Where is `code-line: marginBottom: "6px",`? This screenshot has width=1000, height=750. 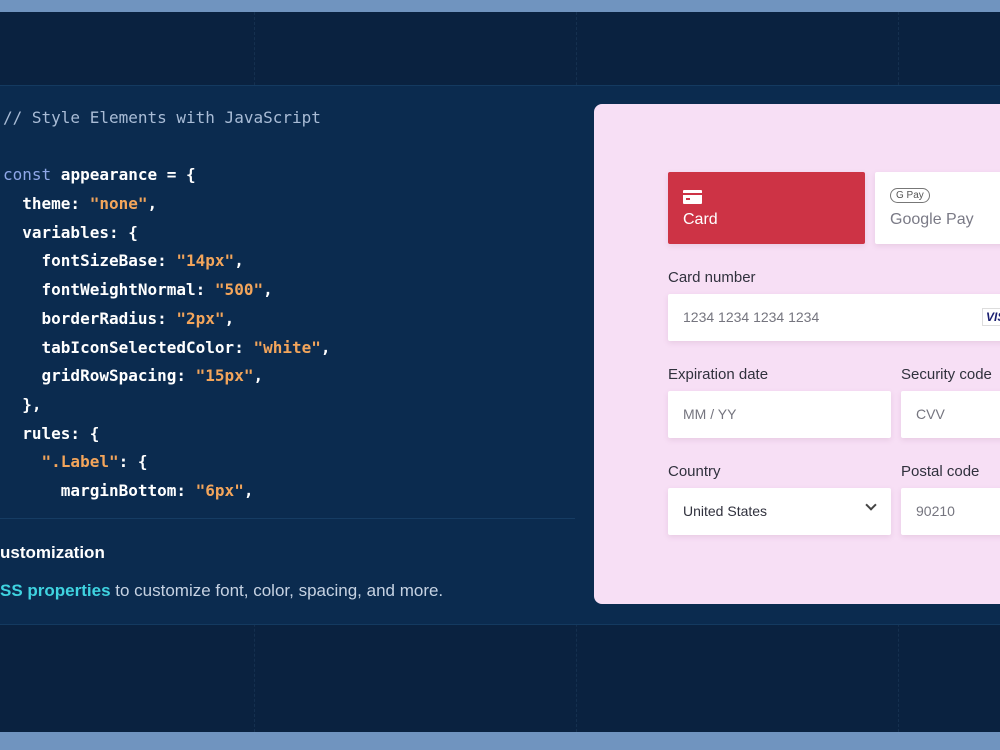 code-line: marginBottom: "6px", is located at coordinates (167, 491).